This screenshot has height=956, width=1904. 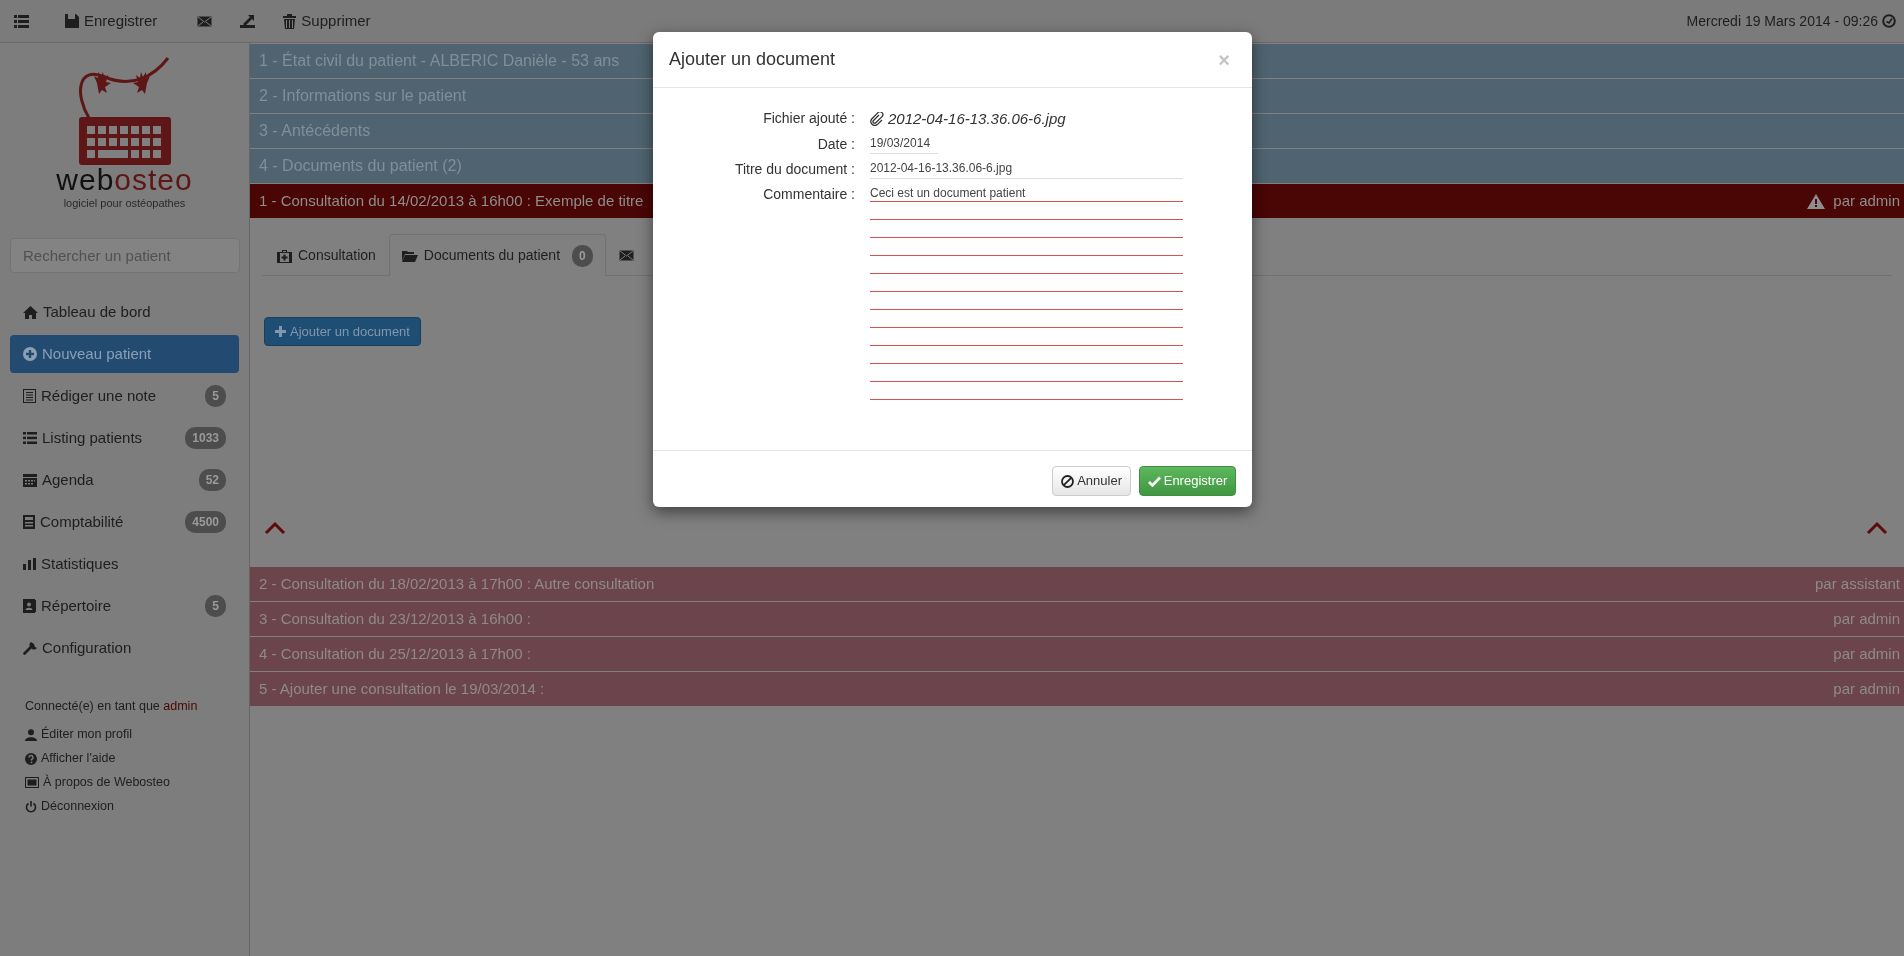 I want to click on file-name: 2012-04-16-13.36.06-6.jpg, so click(x=977, y=119).